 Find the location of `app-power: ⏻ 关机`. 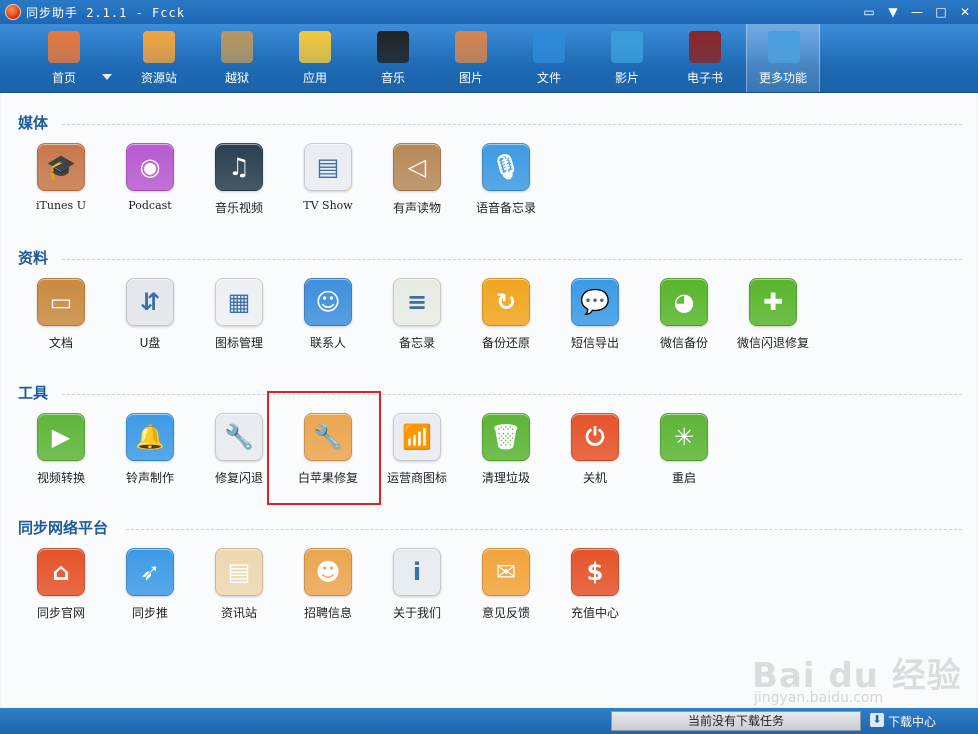

app-power: ⏻ 关机 is located at coordinates (595, 453).